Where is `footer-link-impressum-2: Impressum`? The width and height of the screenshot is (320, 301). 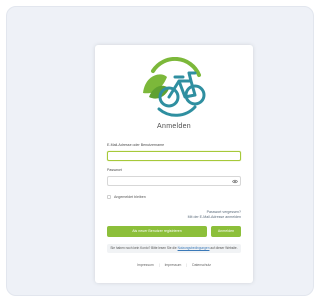 footer-link-impressum-2: Impressum is located at coordinates (173, 265).